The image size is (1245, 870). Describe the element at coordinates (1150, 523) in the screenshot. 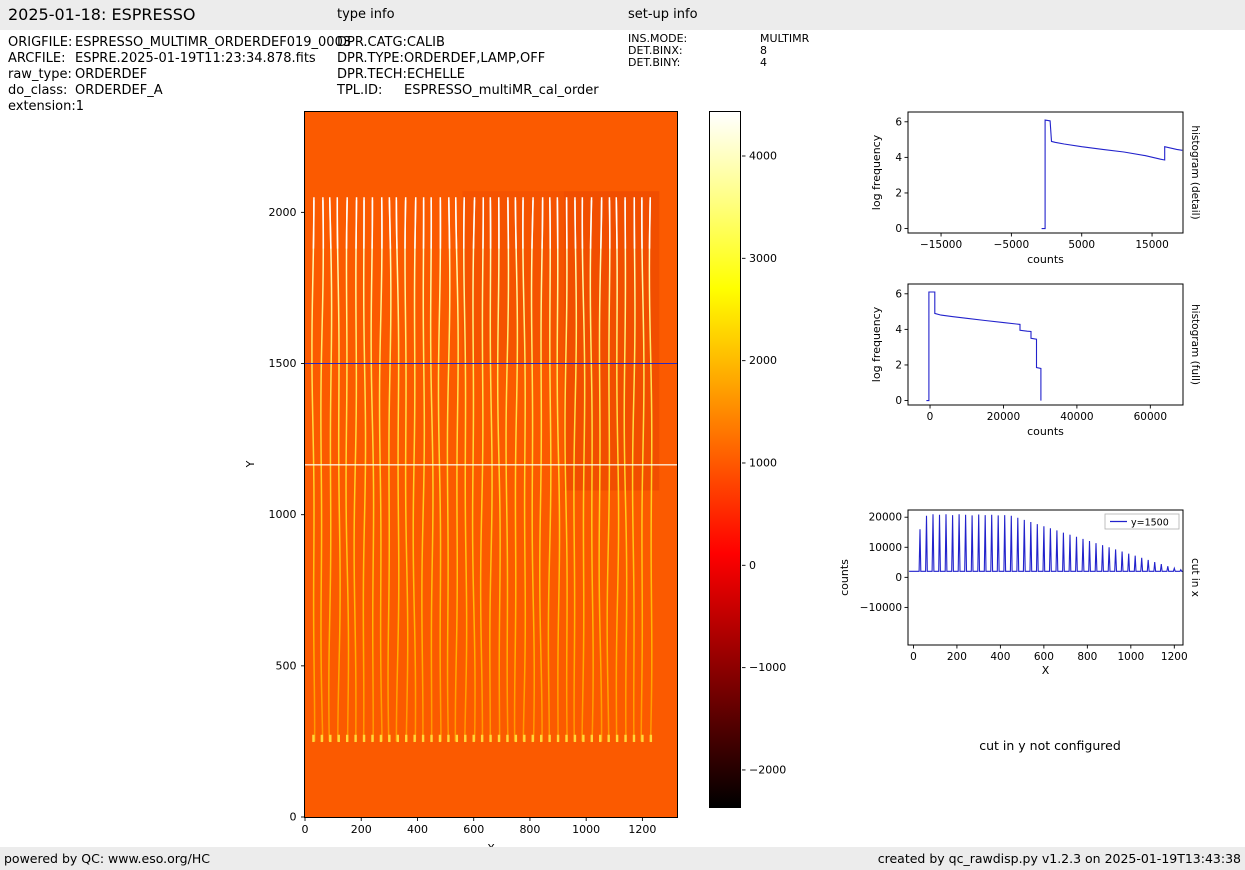

I see `svg-text: y=1500` at that location.